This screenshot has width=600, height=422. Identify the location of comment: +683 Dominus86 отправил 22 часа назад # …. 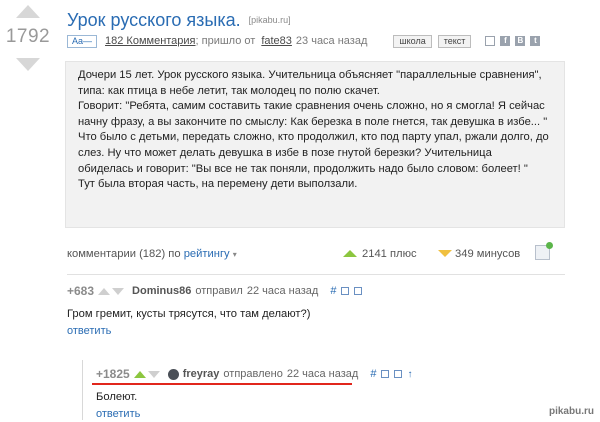
(317, 310).